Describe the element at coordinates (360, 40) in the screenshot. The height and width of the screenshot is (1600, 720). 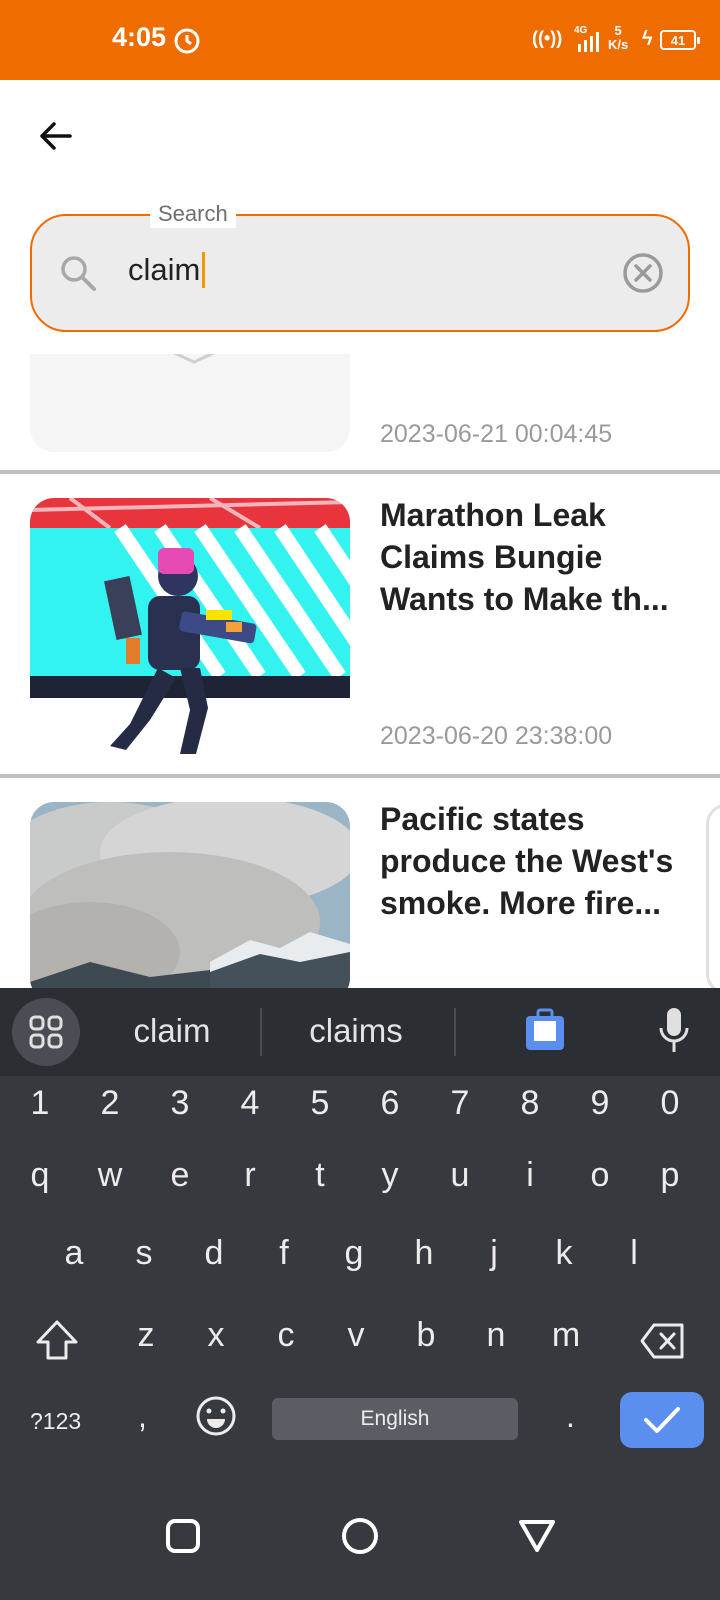
I see `status-bar: 4:05 ((•)) 4G 5 K/s ϟ 41` at that location.